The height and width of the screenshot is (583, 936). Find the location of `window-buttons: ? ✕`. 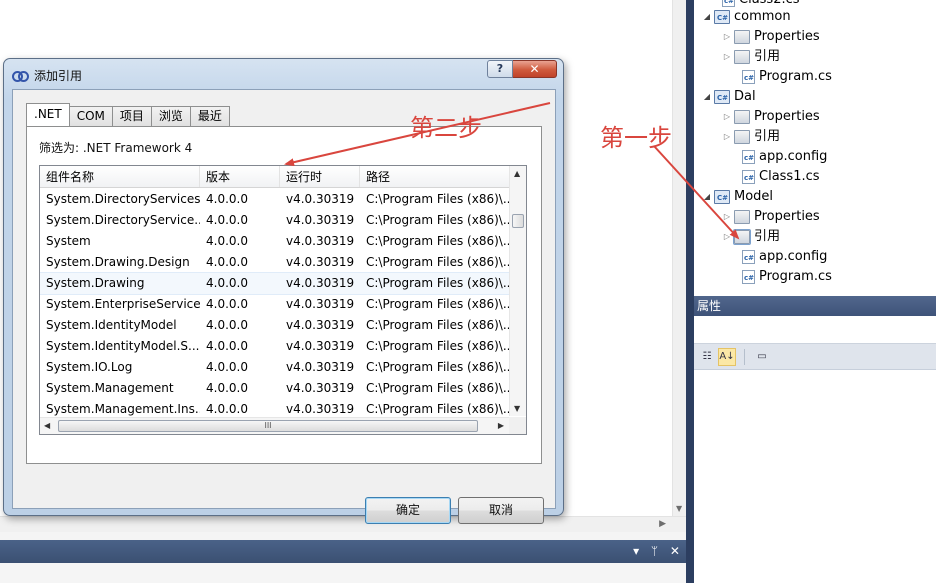

window-buttons: ? ✕ is located at coordinates (522, 69).